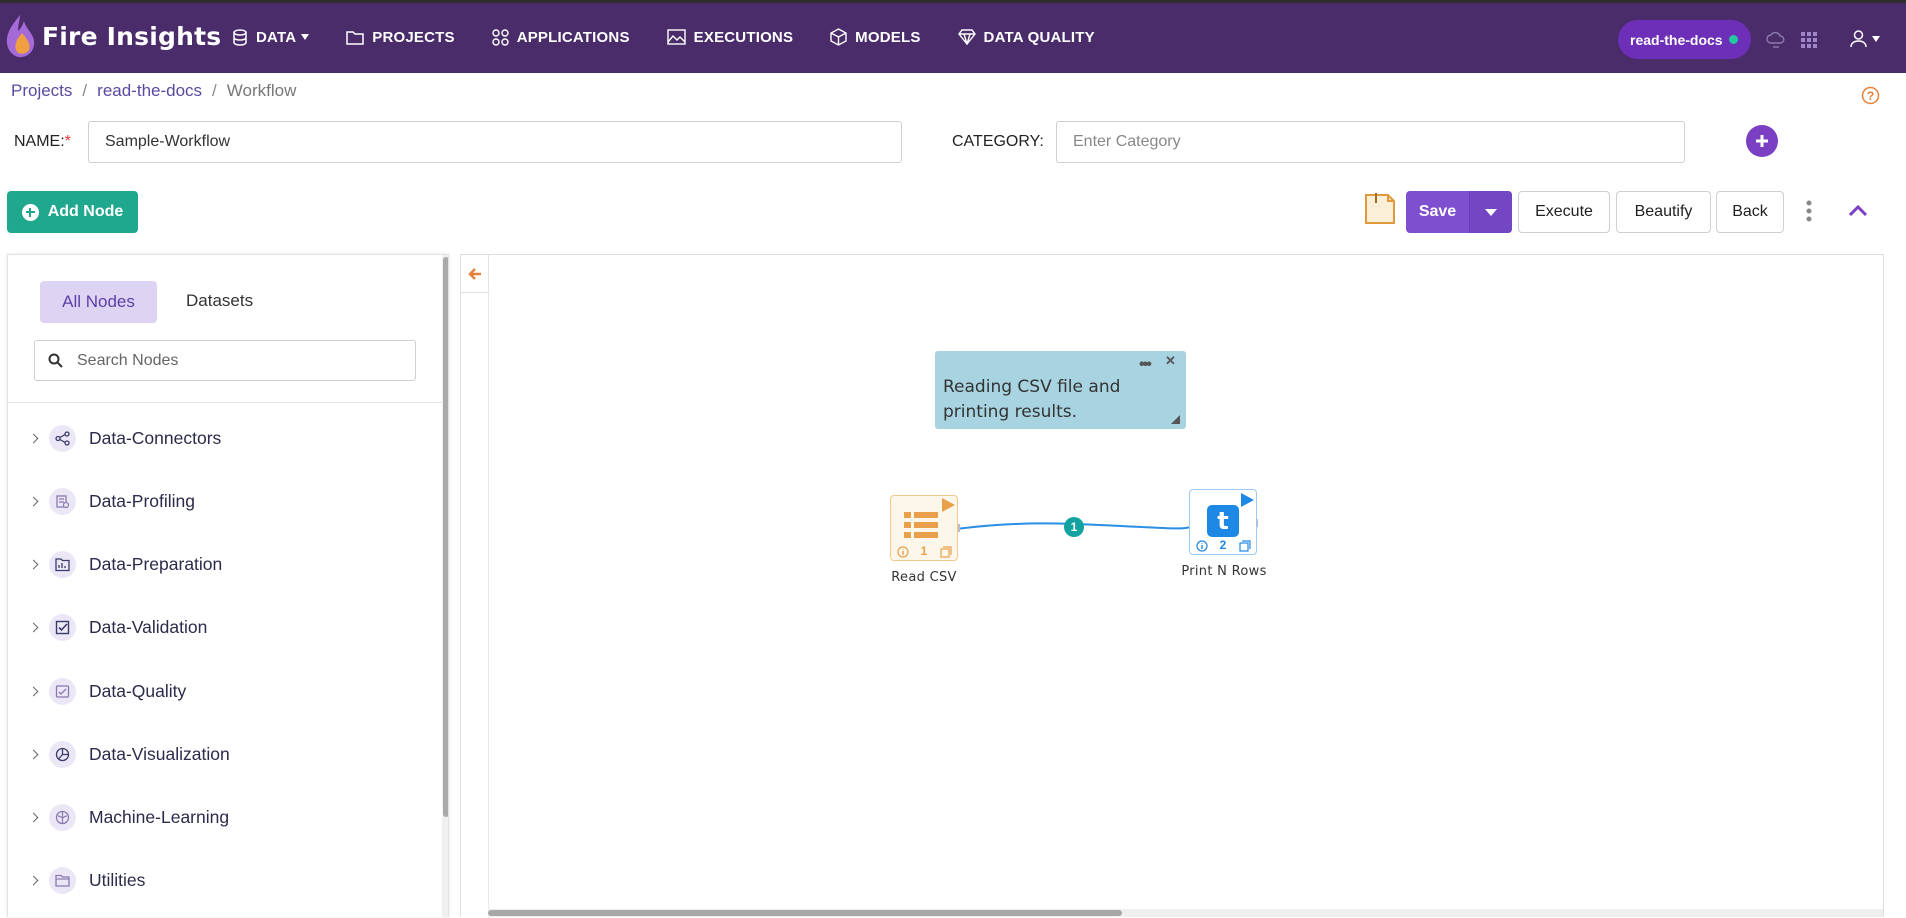  Describe the element at coordinates (111, 36) in the screenshot. I see `brand-logo: Fire Insights` at that location.